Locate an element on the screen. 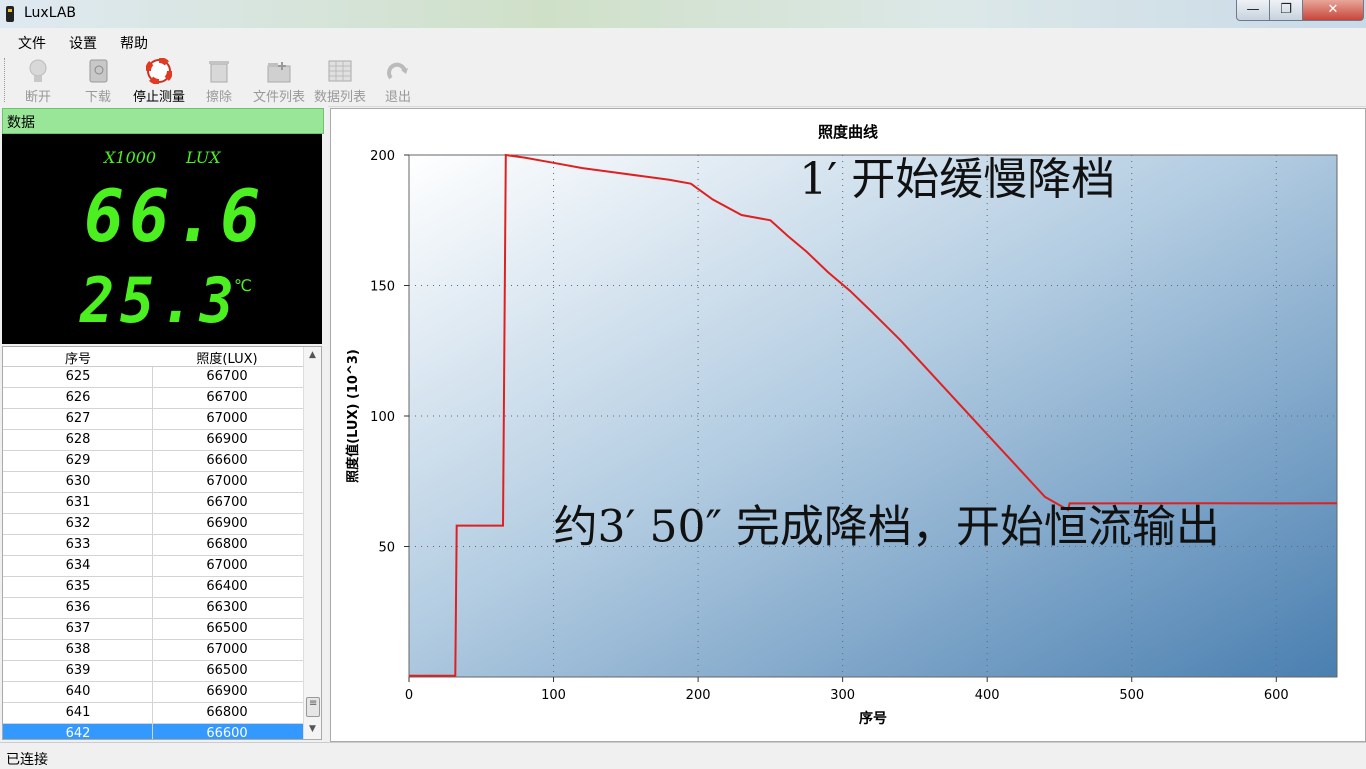 Image resolution: width=1366 pixels, height=769 pixels. cell-index: 631 is located at coordinates (78, 502).